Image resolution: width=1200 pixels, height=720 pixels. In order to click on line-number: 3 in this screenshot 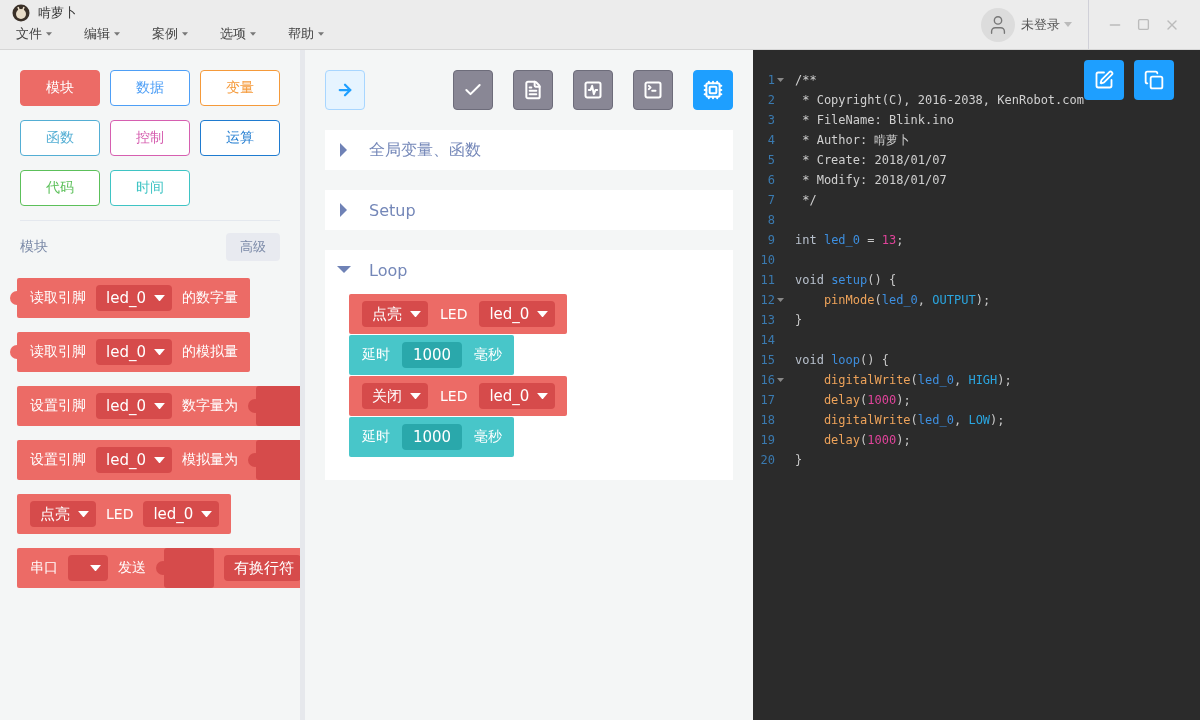, I will do `click(771, 120)`.